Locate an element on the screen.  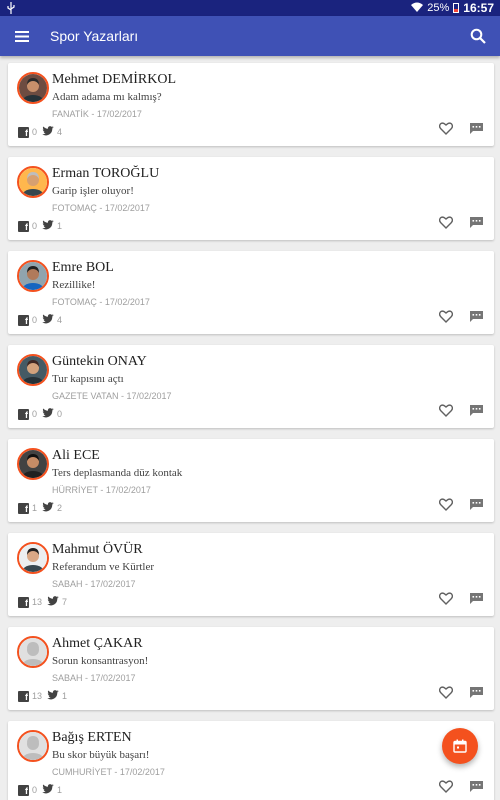
author-name: Ali ECE is located at coordinates (76, 455).